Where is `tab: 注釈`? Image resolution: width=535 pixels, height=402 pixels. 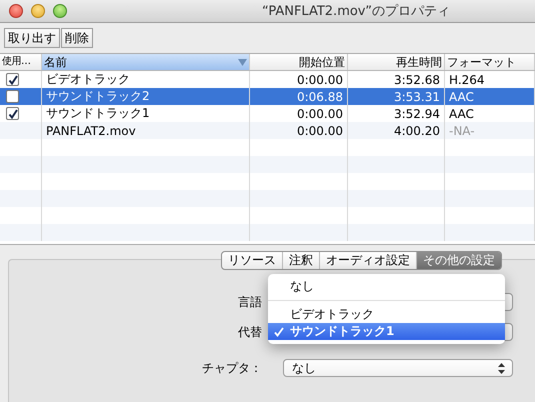
tab: 注釈 is located at coordinates (301, 260).